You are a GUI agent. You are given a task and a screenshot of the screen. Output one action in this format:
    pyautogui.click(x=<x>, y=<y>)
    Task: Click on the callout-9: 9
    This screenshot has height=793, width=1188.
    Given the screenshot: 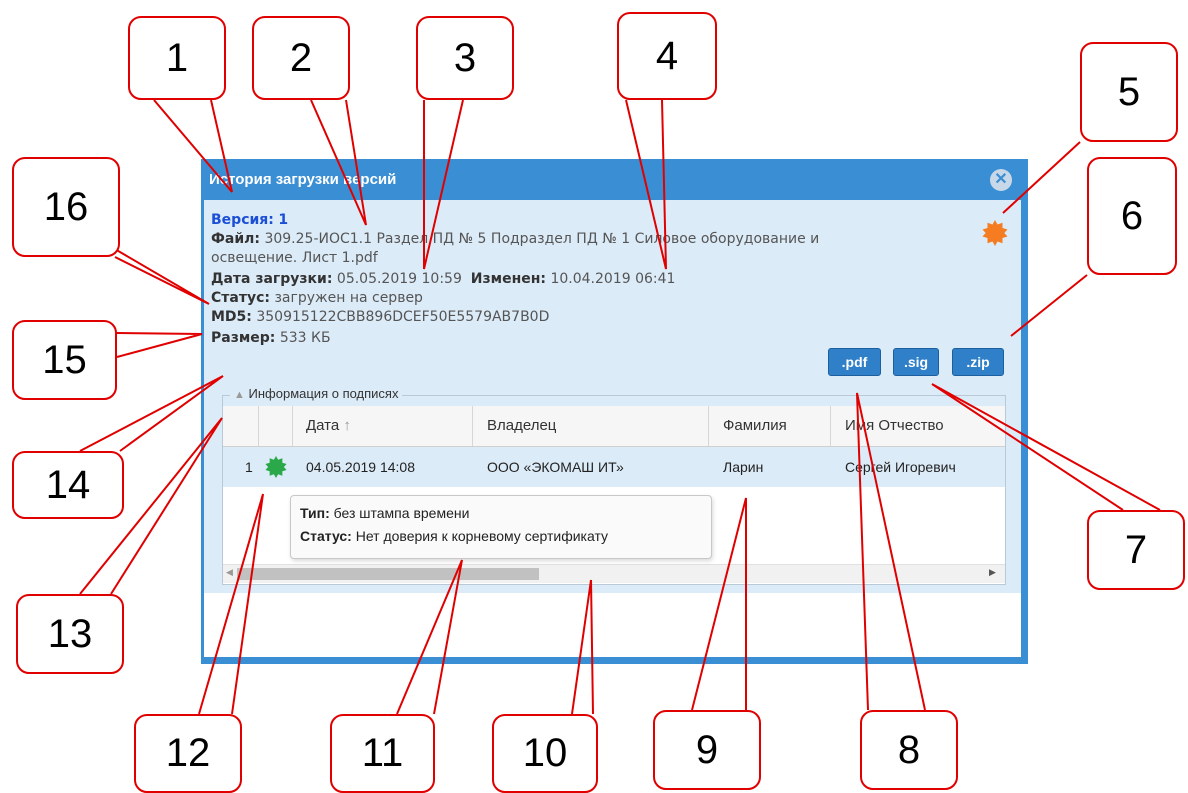 What is the action you would take?
    pyautogui.click(x=707, y=750)
    